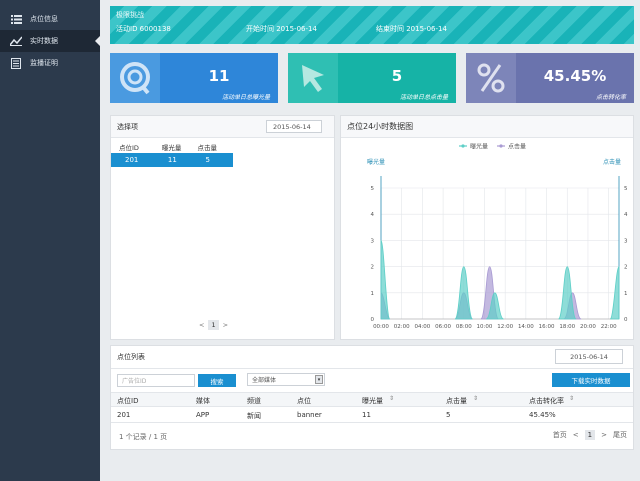 The width and height of the screenshot is (640, 481). What do you see at coordinates (575, 76) in the screenshot?
I see `ctr-value: 45.45%` at bounding box center [575, 76].